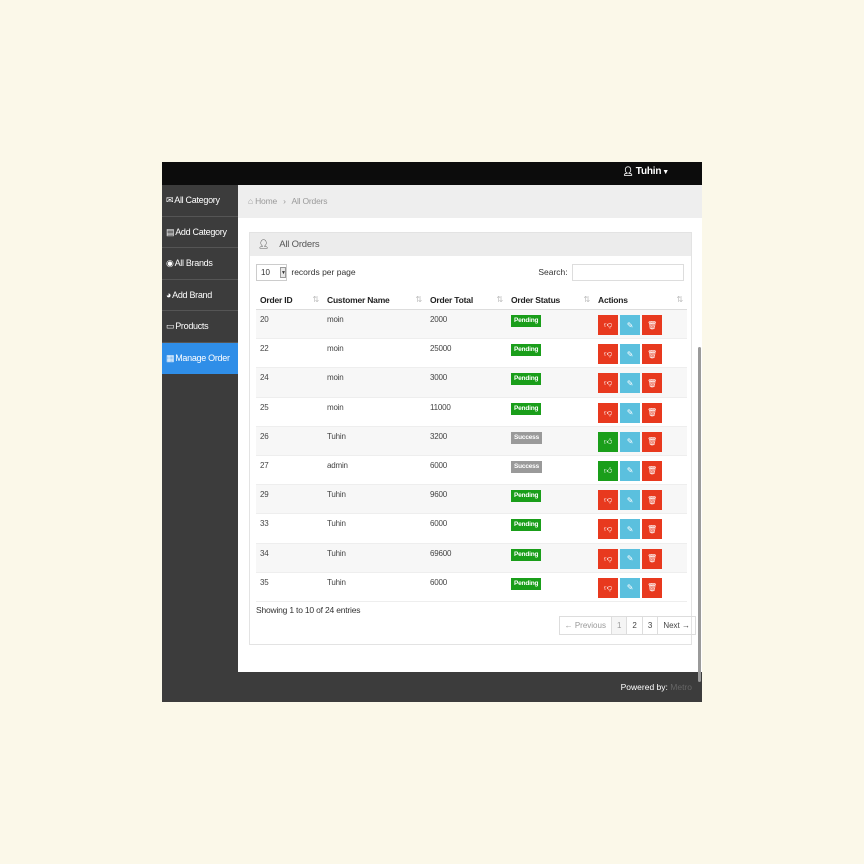 The height and width of the screenshot is (864, 864). What do you see at coordinates (441, 349) in the screenshot?
I see `cell-order-total: 25000` at bounding box center [441, 349].